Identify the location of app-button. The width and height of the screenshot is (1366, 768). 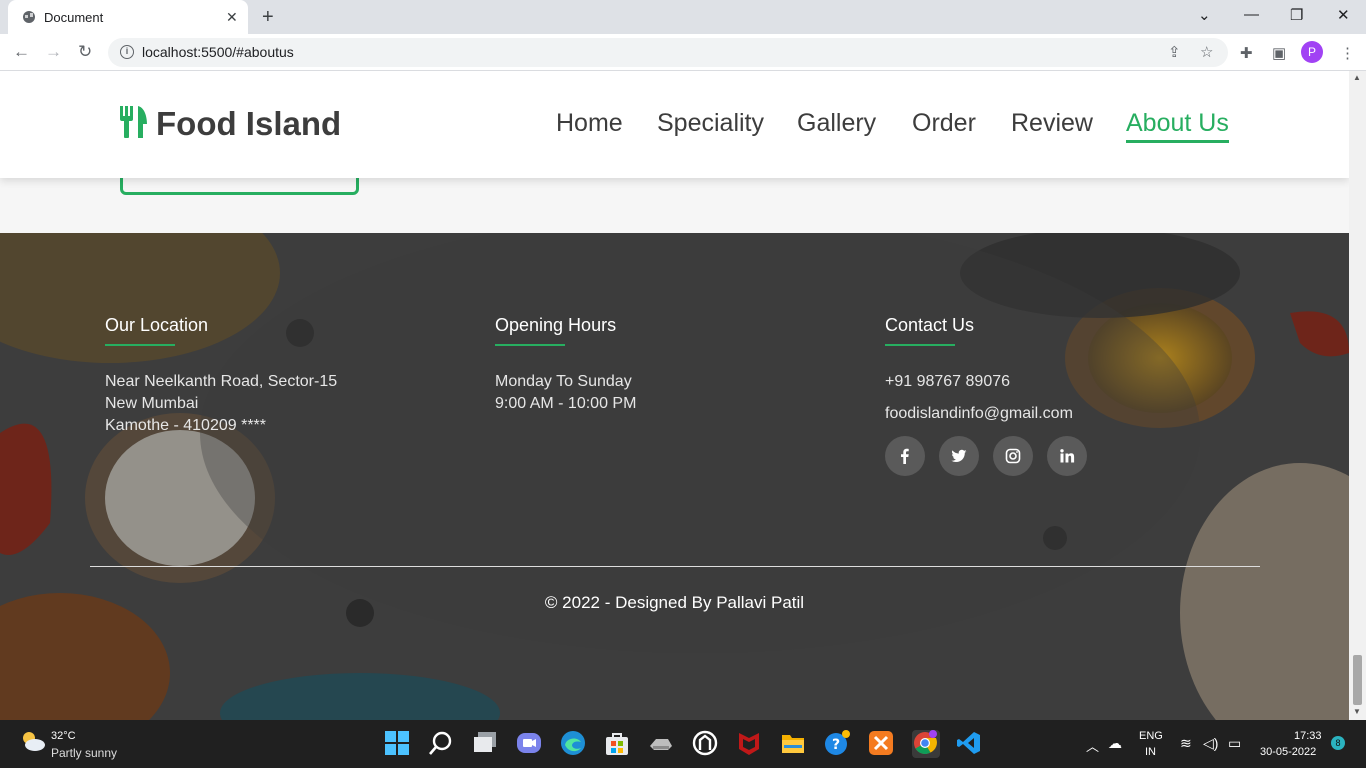
(706, 744).